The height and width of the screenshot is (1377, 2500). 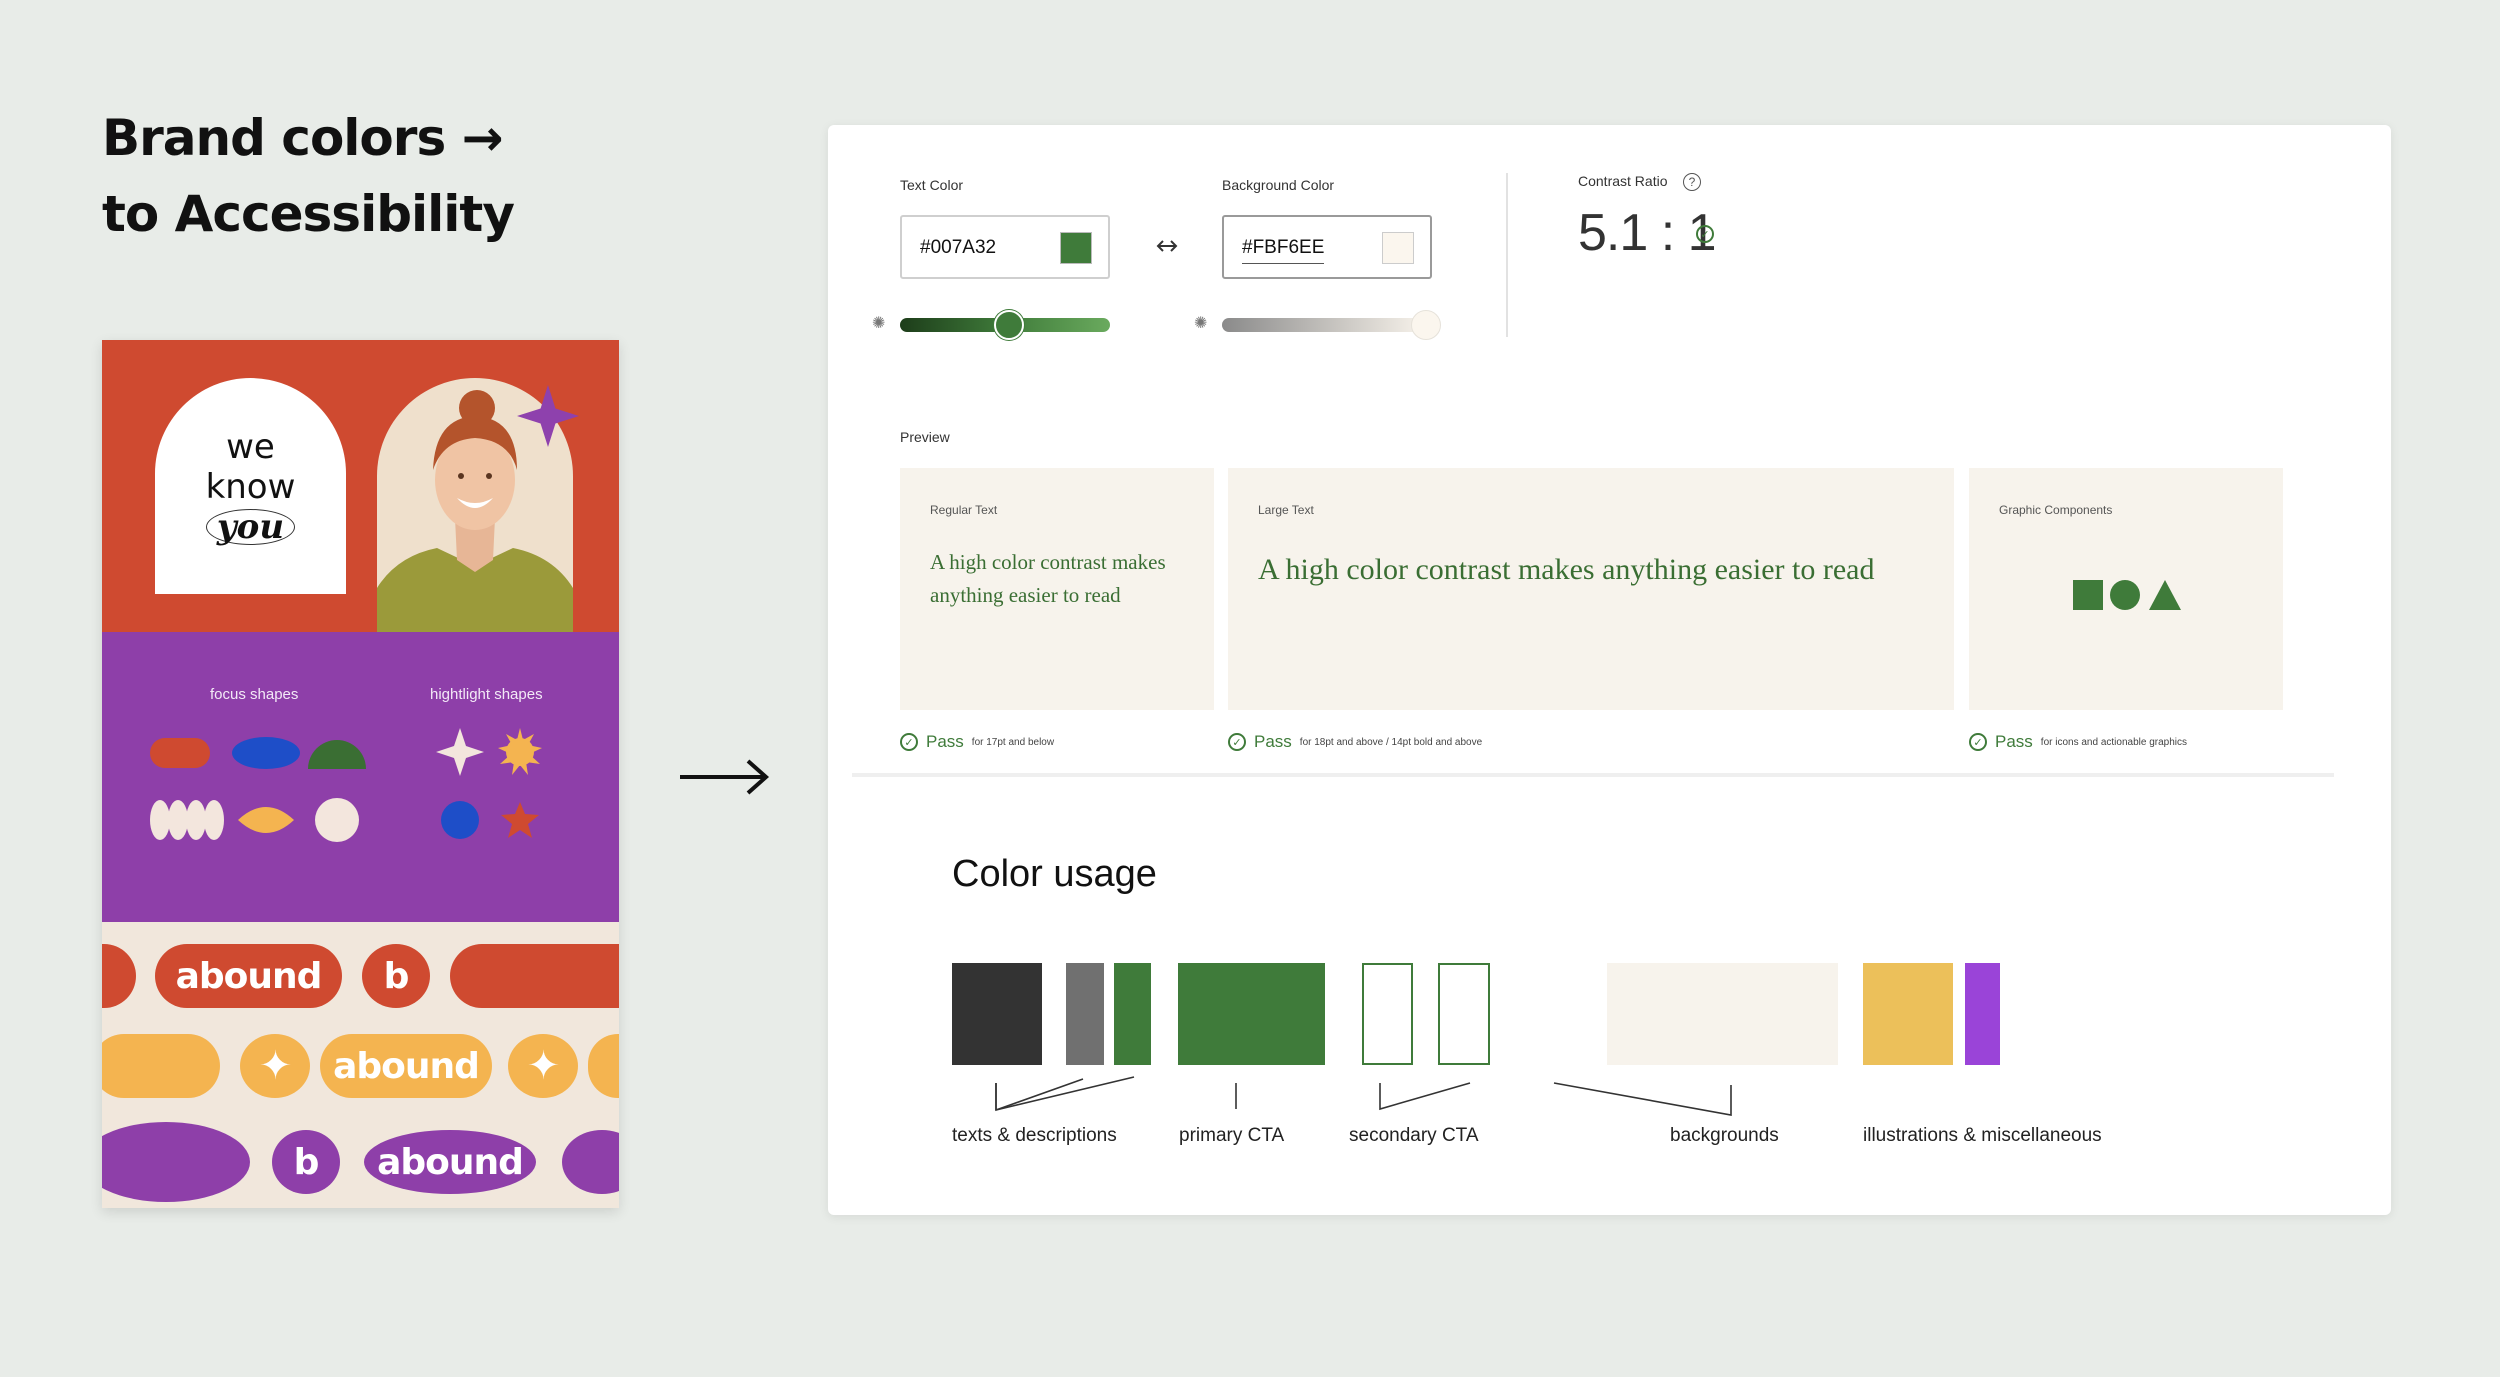 I want to click on square-circle-triangle-icon, so click(x=2127, y=595).